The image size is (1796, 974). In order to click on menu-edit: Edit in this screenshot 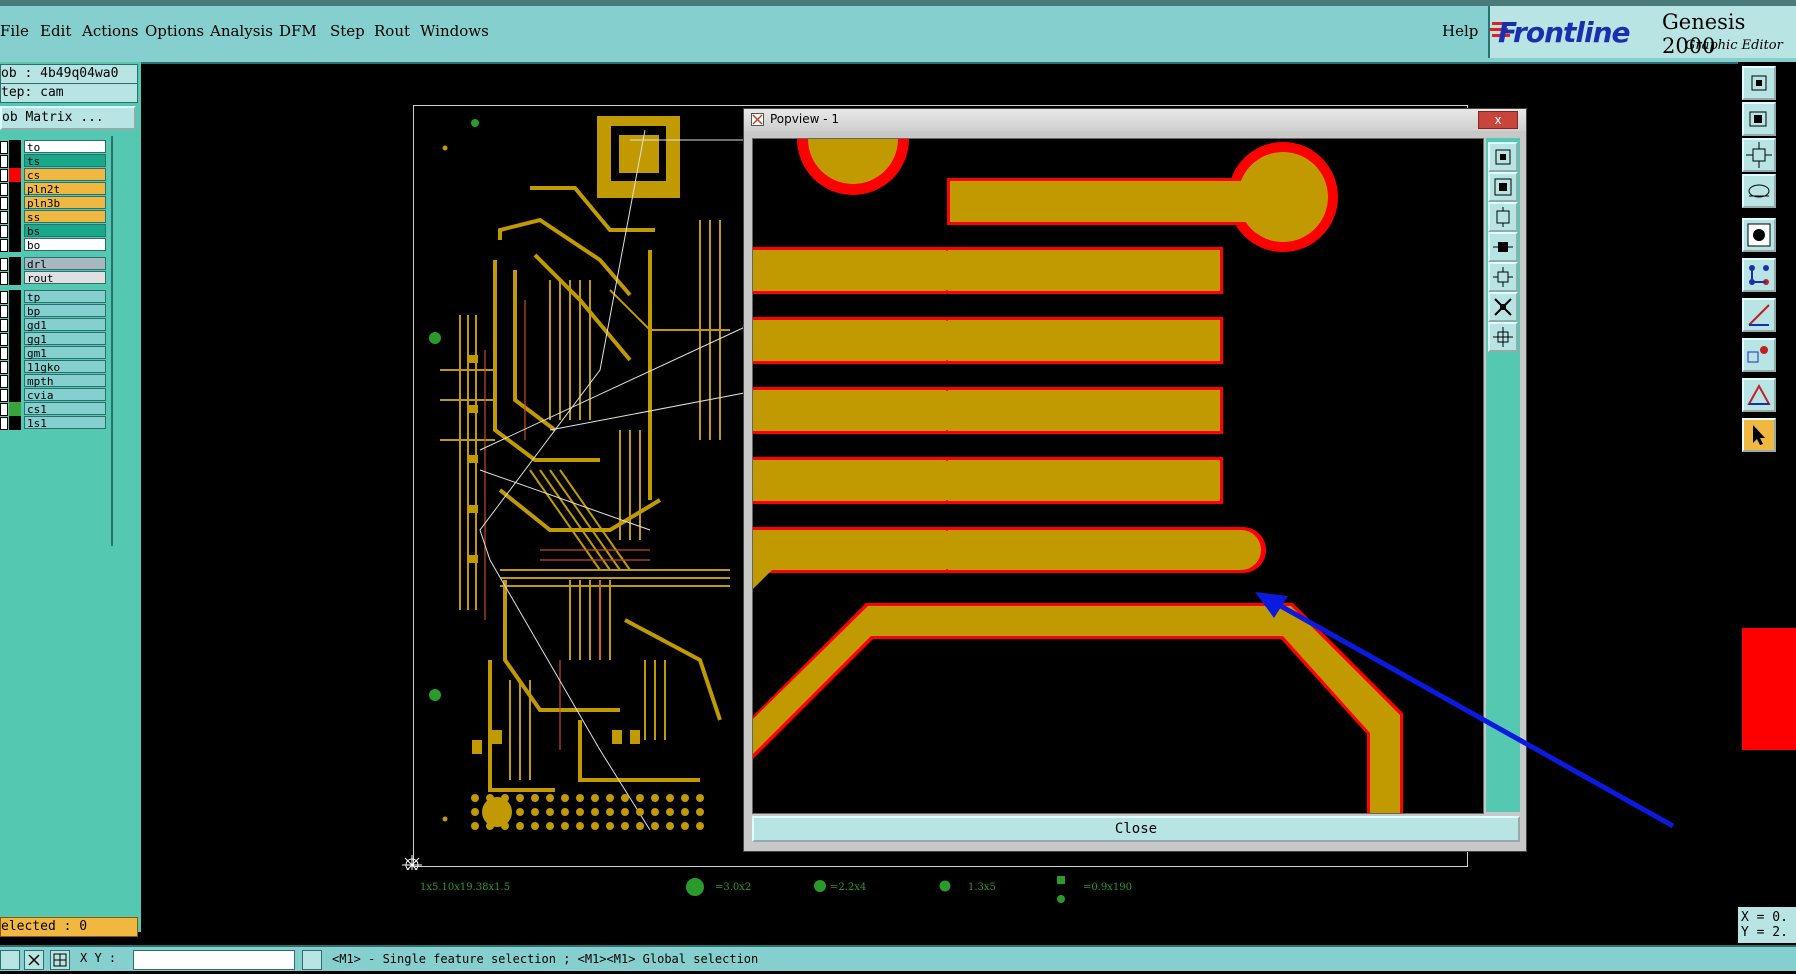, I will do `click(55, 31)`.